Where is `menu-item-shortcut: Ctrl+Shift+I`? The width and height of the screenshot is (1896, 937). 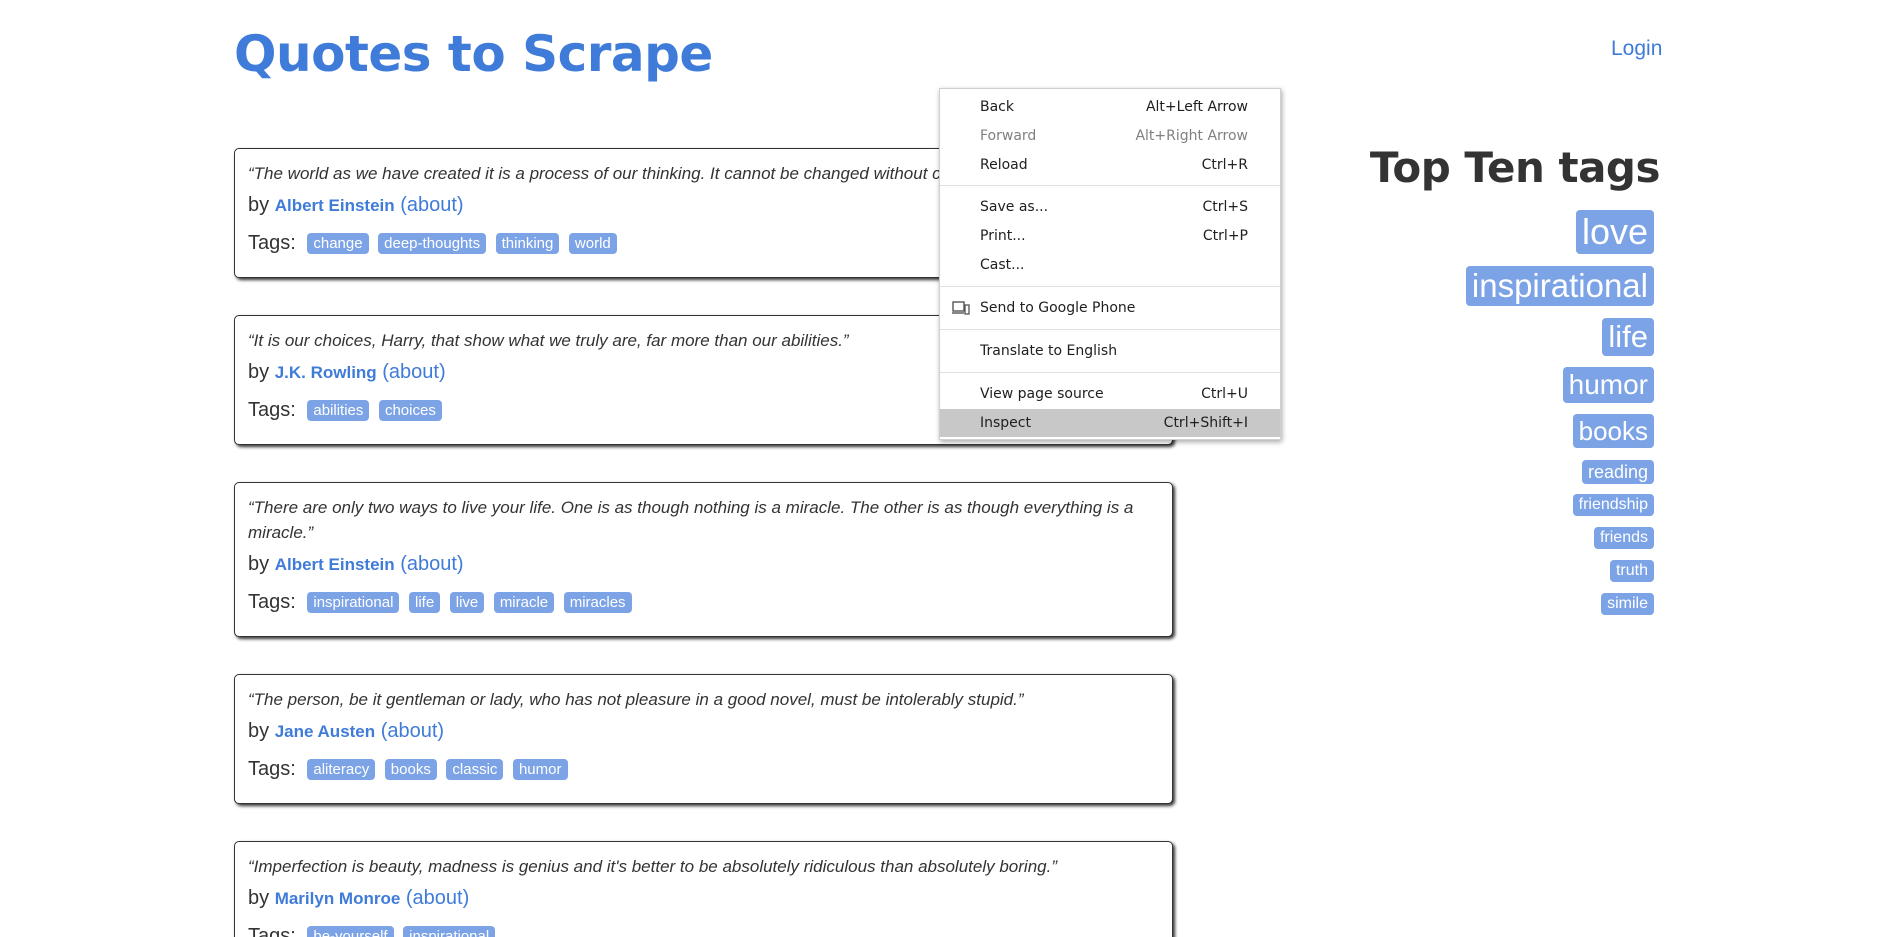
menu-item-shortcut: Ctrl+Shift+I is located at coordinates (1205, 423).